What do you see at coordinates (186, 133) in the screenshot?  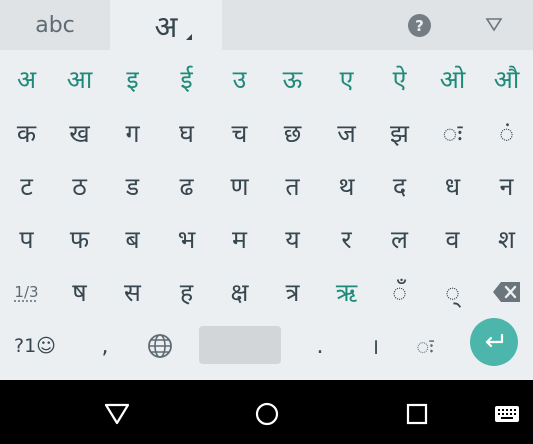 I see `key-gha: घ` at bounding box center [186, 133].